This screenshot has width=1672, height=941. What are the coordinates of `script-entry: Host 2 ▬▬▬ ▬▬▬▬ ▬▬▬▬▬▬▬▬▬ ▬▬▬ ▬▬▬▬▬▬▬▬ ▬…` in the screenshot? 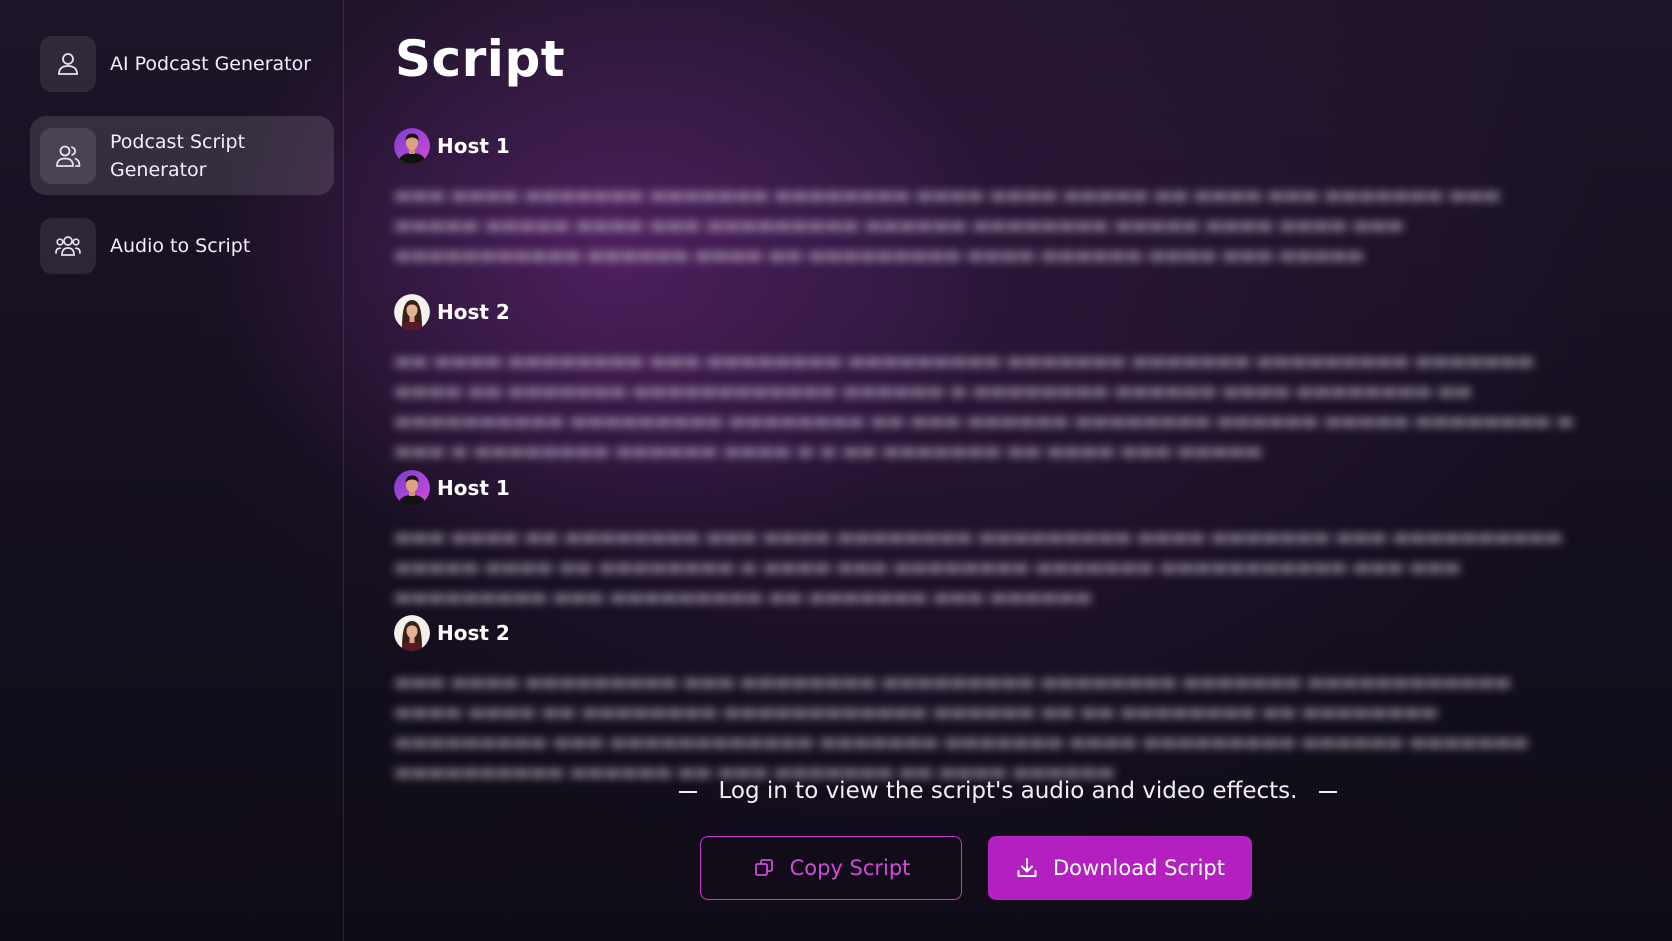 It's located at (994, 701).